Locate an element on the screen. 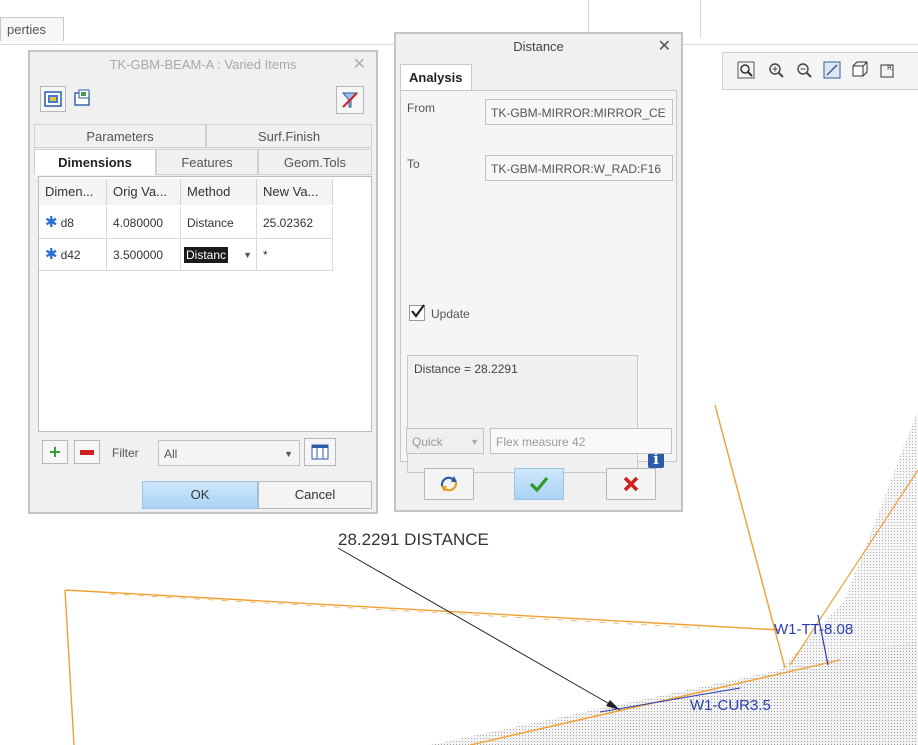  table-cell-method: Distance is located at coordinates (219, 223).